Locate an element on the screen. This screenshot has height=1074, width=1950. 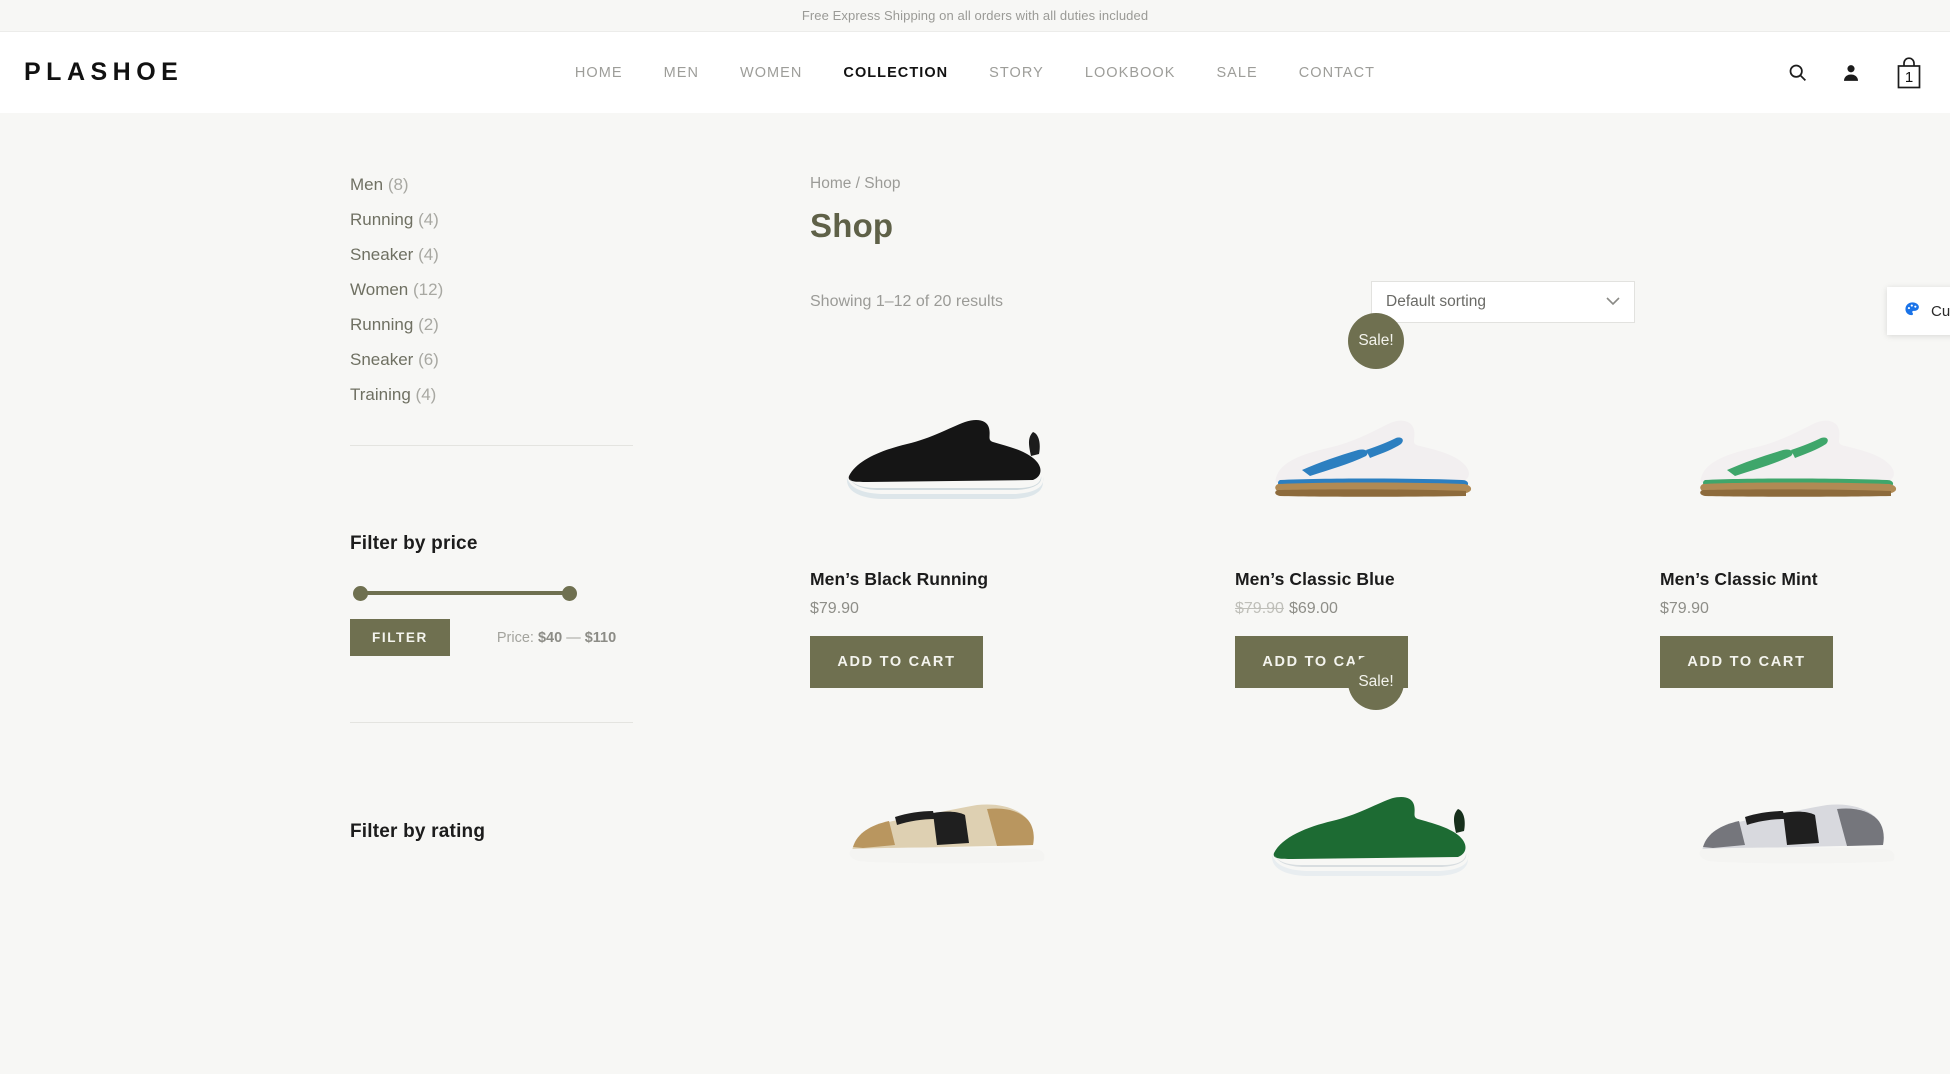
price-filter-row: FILTER Price: $40 — $110 is located at coordinates (525, 637).